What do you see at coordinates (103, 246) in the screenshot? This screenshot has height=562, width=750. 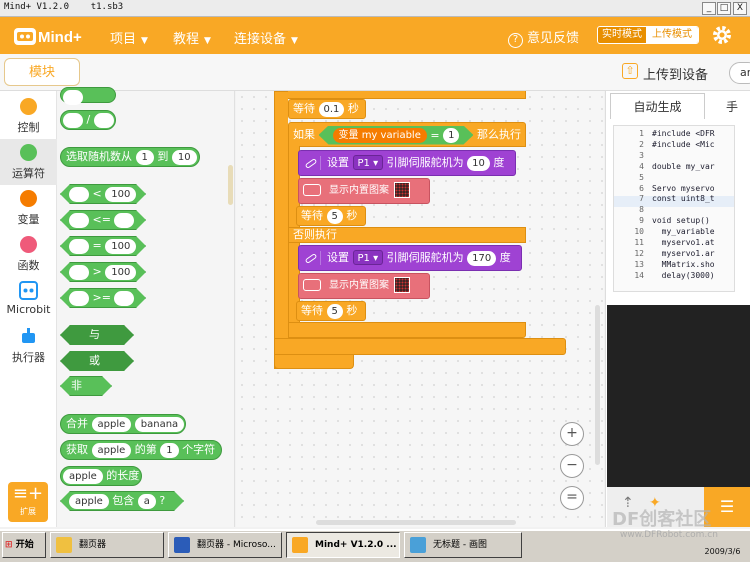 I see `block-equals: = 100` at bounding box center [103, 246].